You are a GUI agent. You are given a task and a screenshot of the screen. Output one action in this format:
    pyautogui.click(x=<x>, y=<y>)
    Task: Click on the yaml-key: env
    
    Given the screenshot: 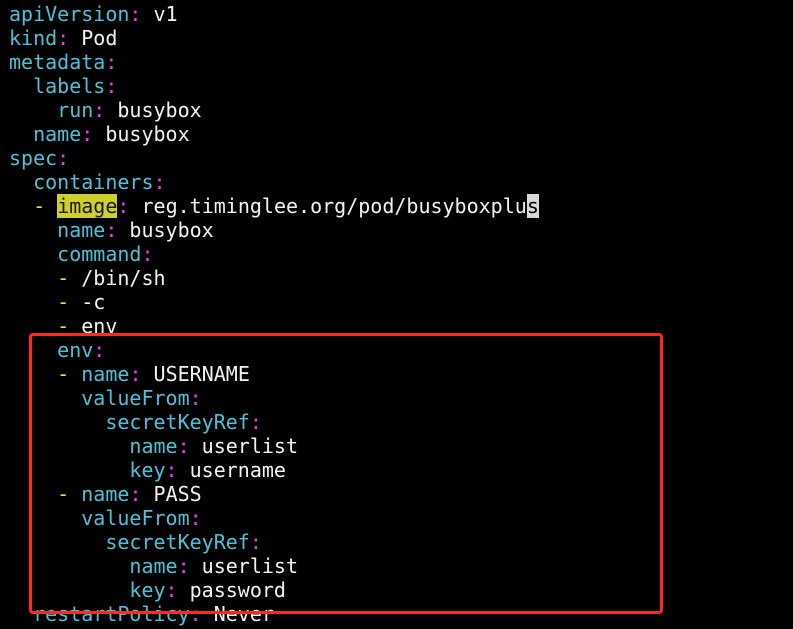 What is the action you would take?
    pyautogui.click(x=75, y=350)
    